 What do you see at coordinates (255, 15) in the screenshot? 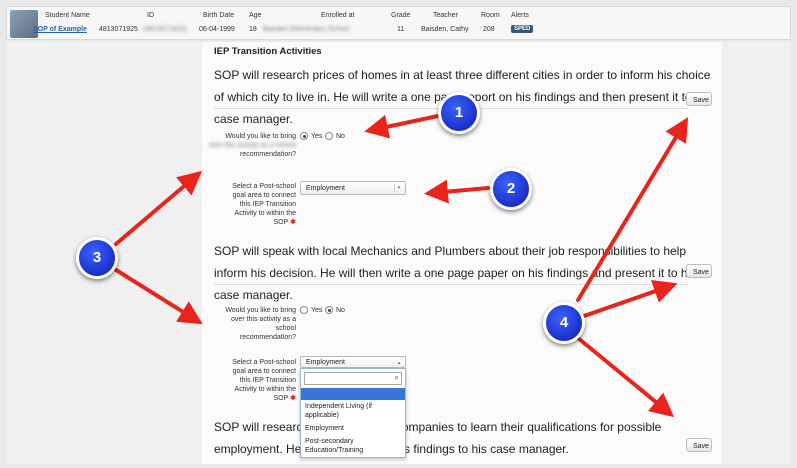
I see `header-age: Age` at bounding box center [255, 15].